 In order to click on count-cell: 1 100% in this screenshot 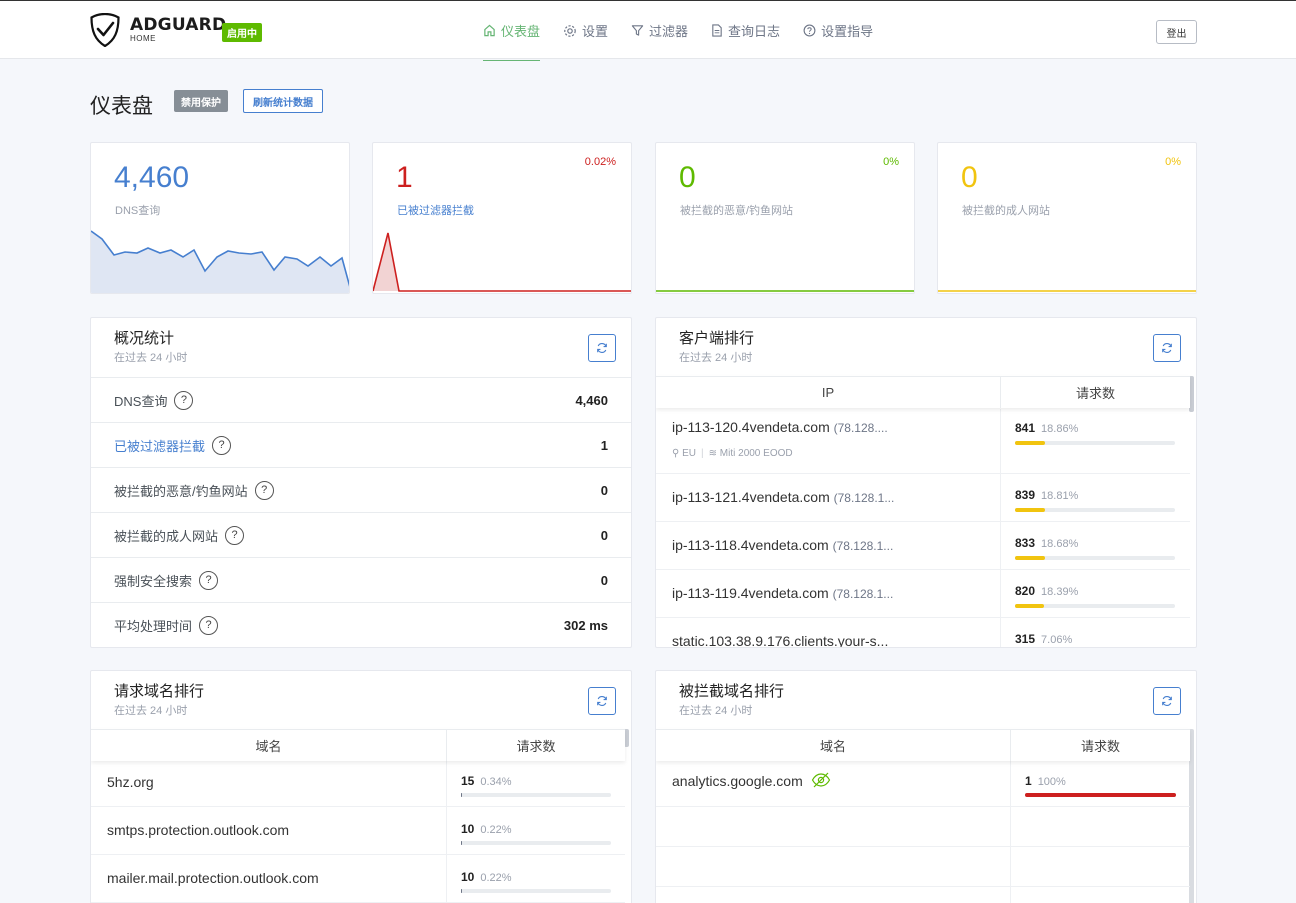, I will do `click(1100, 782)`.